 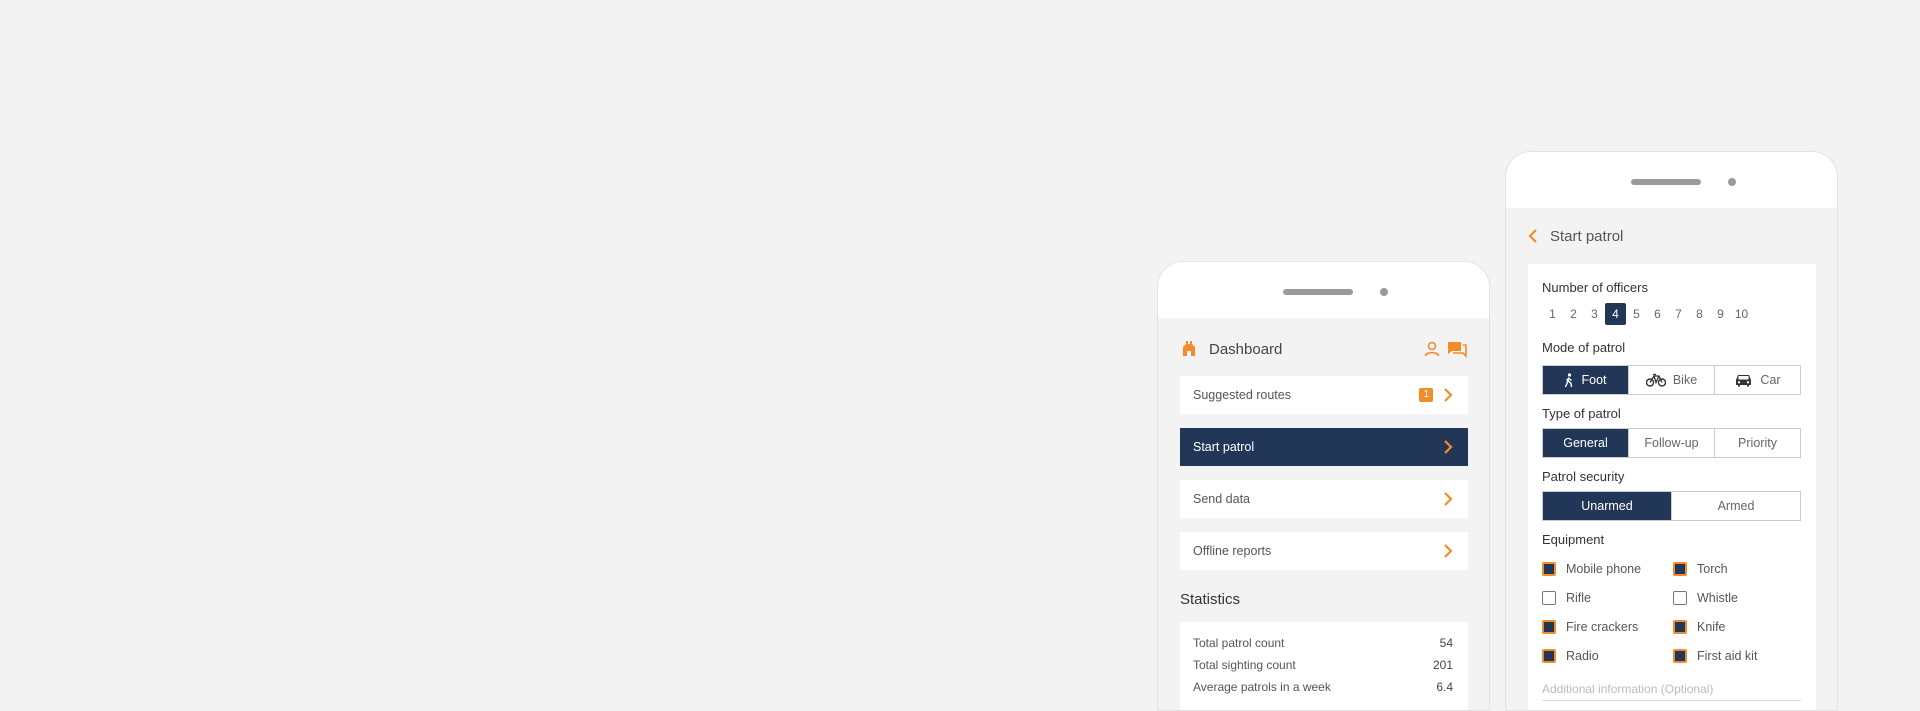 What do you see at coordinates (1699, 314) in the screenshot?
I see `officer-count-option: 8` at bounding box center [1699, 314].